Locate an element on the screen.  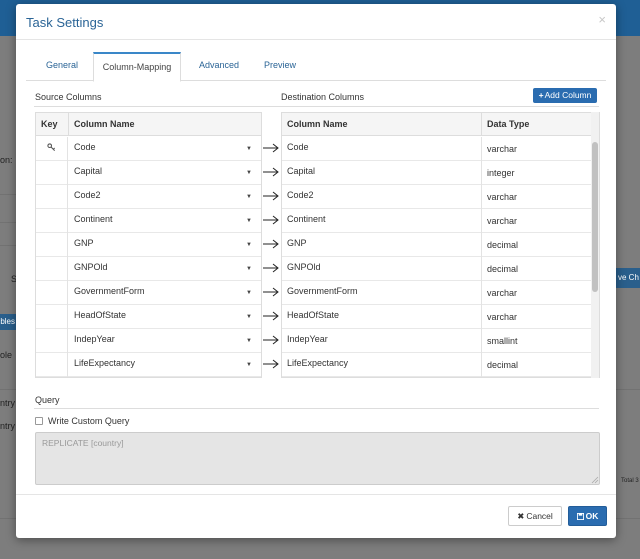
write-custom-query-label: Write Custom Query is located at coordinates (88, 421).